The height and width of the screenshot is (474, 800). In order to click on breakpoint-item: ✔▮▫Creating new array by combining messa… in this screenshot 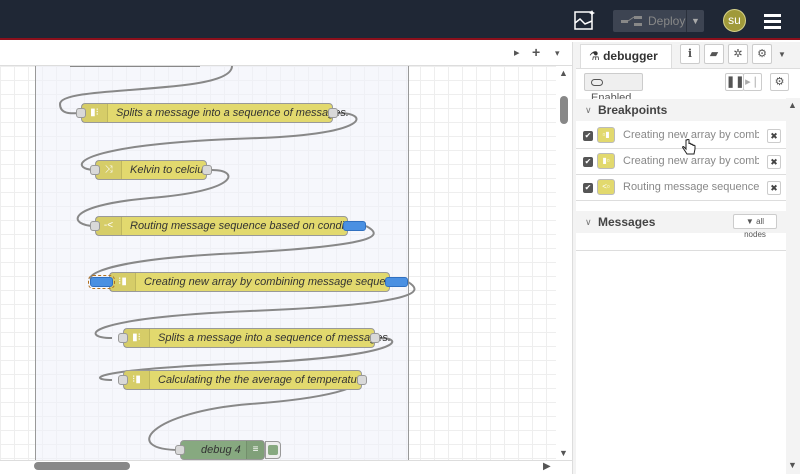, I will do `click(681, 162)`.